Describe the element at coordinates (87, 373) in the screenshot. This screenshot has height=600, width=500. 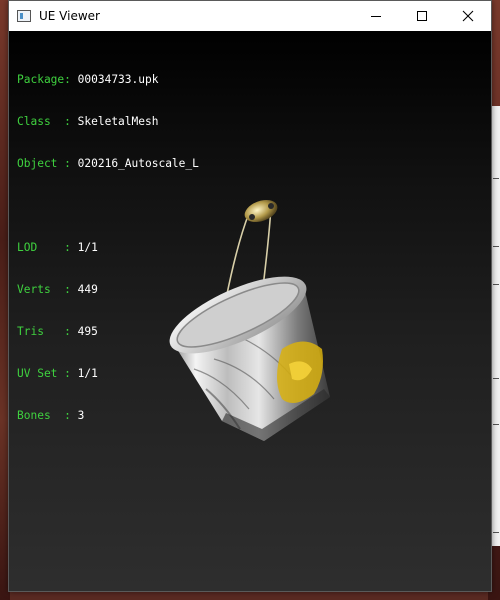
I see `info-uvset-value: 1/1` at that location.